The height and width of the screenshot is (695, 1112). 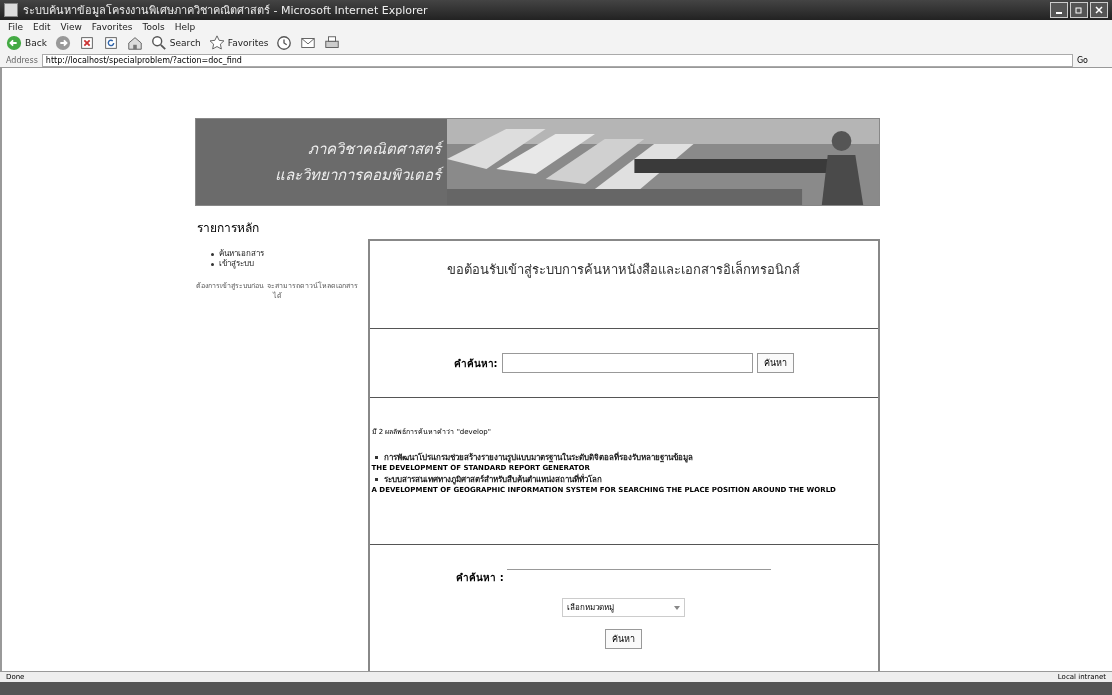 I want to click on restore-button, so click(x=1079, y=10).